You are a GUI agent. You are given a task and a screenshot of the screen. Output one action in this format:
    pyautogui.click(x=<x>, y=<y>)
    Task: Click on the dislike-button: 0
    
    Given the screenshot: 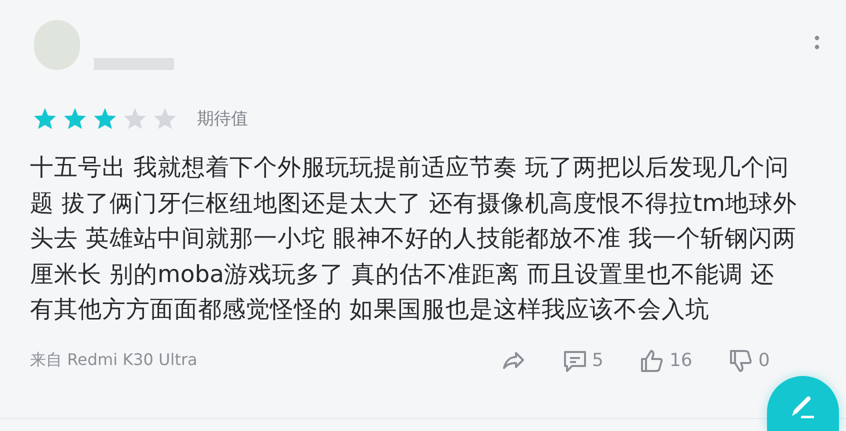 What is the action you would take?
    pyautogui.click(x=749, y=361)
    